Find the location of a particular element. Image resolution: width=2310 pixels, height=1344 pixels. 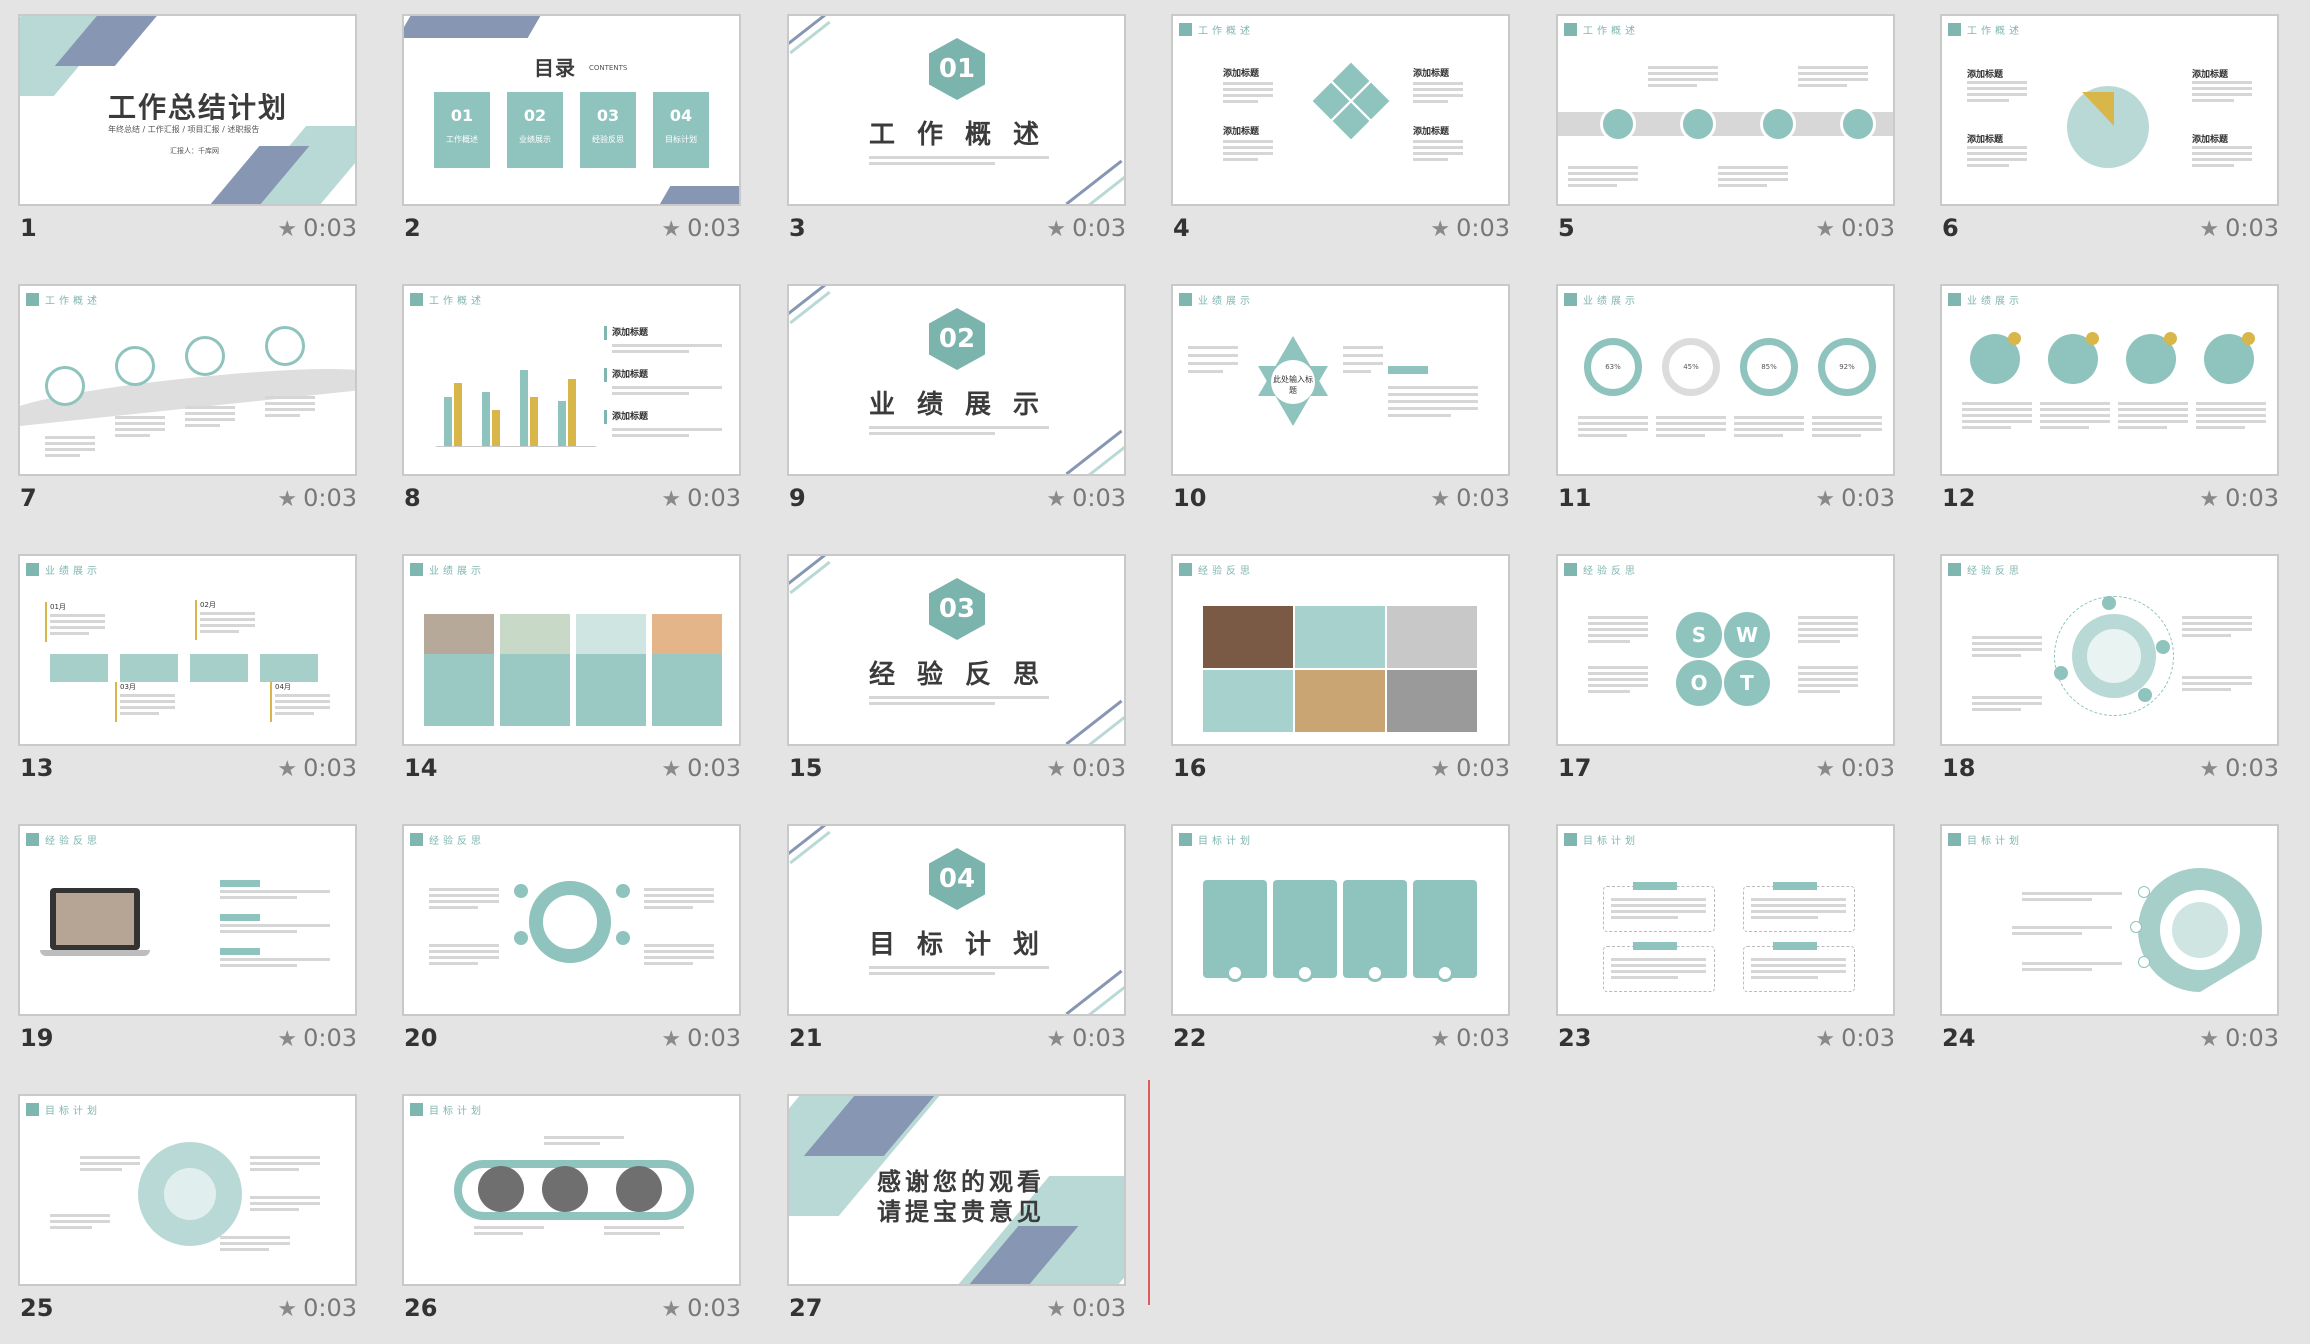

slide-thumbnail-cell: 业绩展示 此处输入标题 10 ★ 0:03 is located at coordinates (1342, 409).